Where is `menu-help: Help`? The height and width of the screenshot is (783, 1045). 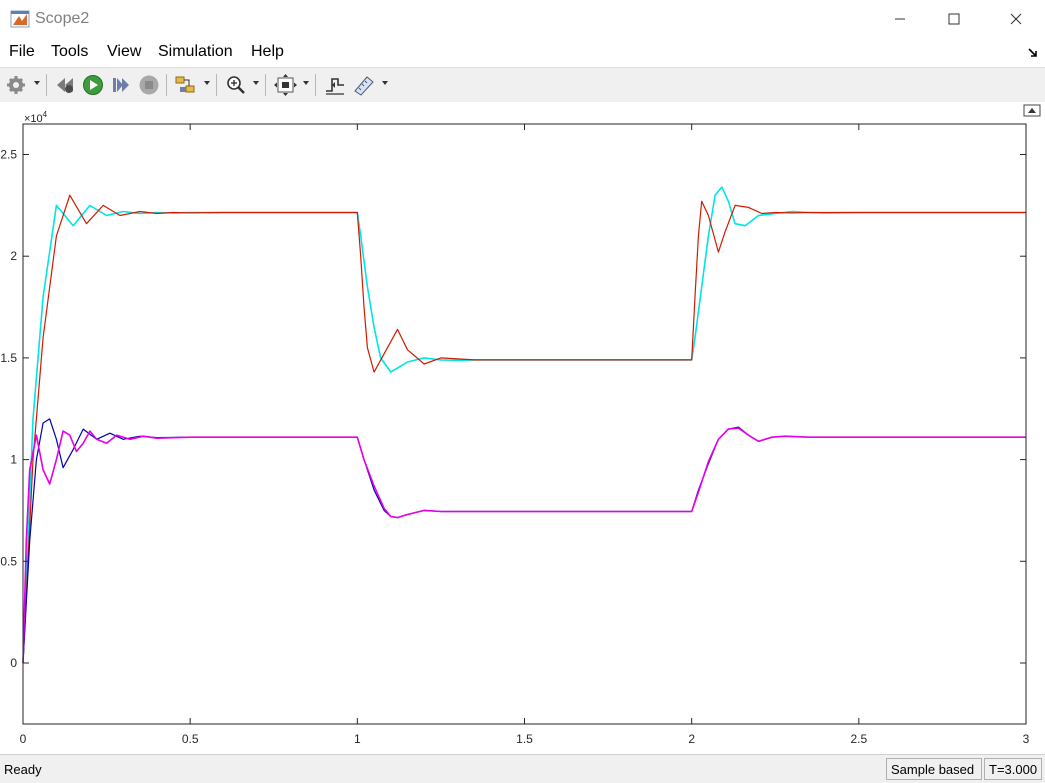 menu-help: Help is located at coordinates (267, 52).